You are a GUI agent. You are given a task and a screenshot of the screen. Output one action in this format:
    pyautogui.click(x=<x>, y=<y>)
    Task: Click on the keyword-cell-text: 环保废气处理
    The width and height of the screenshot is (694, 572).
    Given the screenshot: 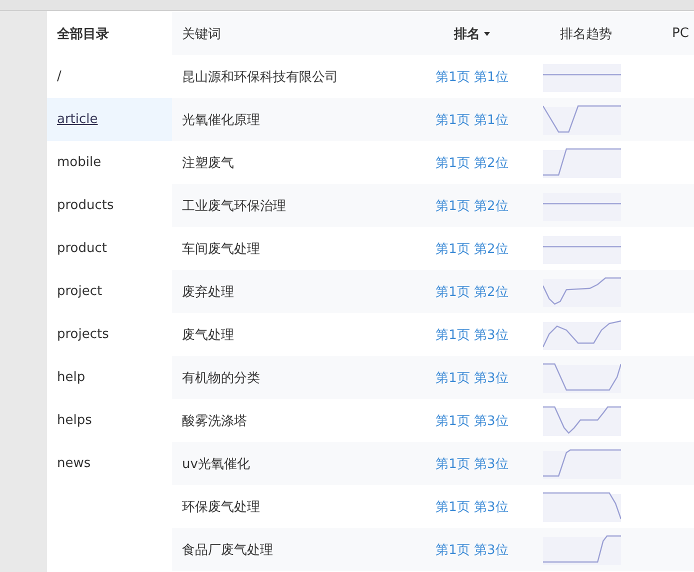 What is the action you would take?
    pyautogui.click(x=221, y=507)
    